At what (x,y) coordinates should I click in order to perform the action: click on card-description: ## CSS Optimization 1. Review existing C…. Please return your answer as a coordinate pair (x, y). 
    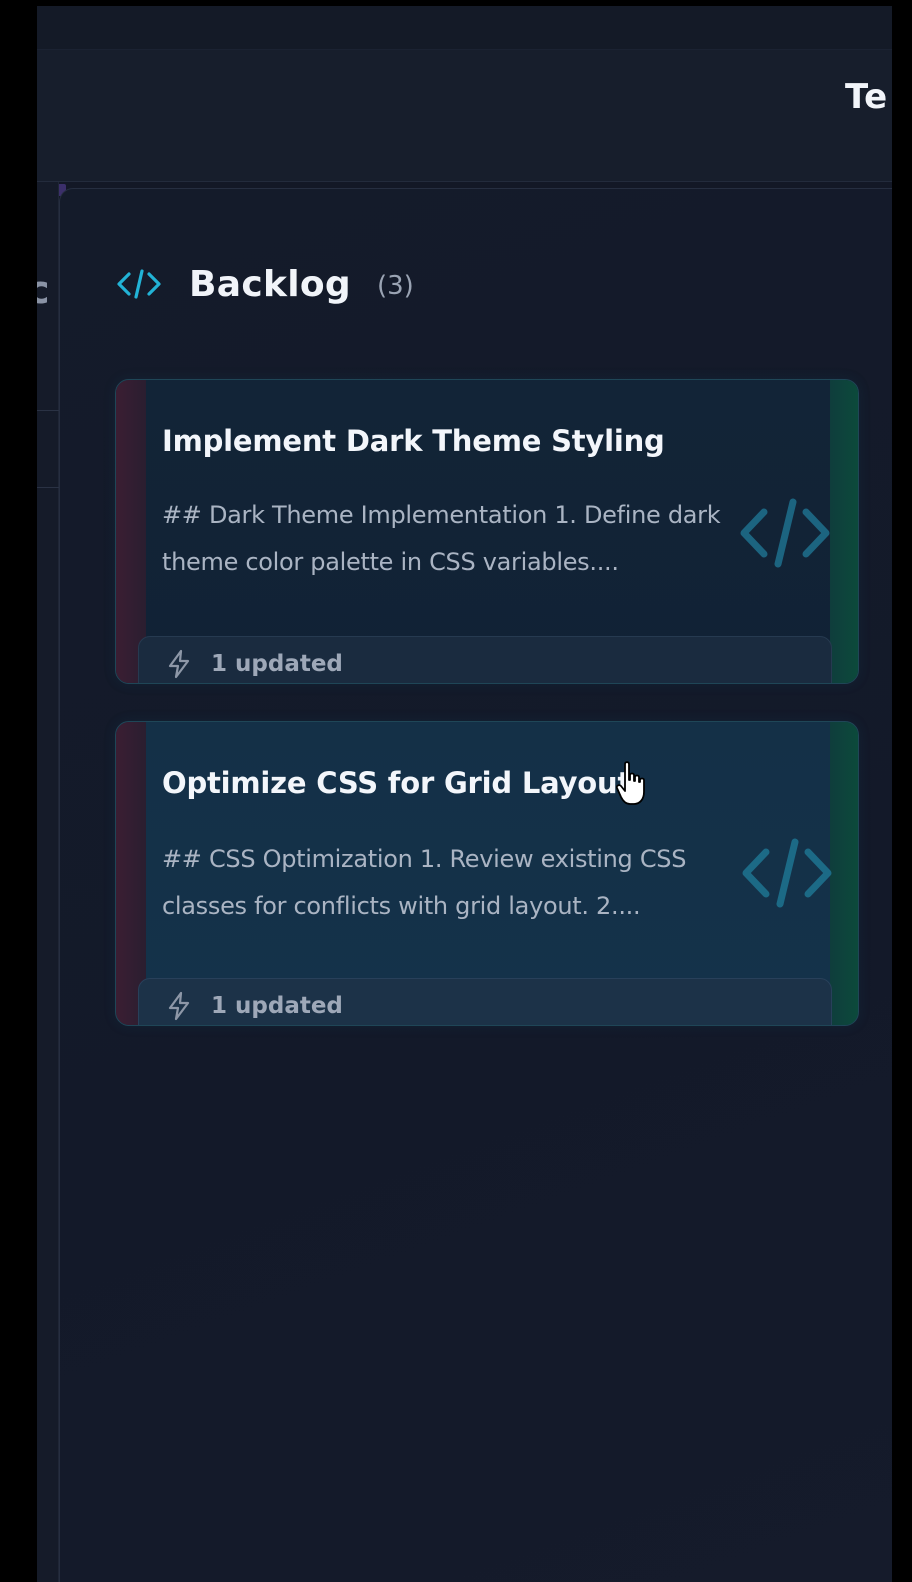
    Looking at the image, I should click on (424, 882).